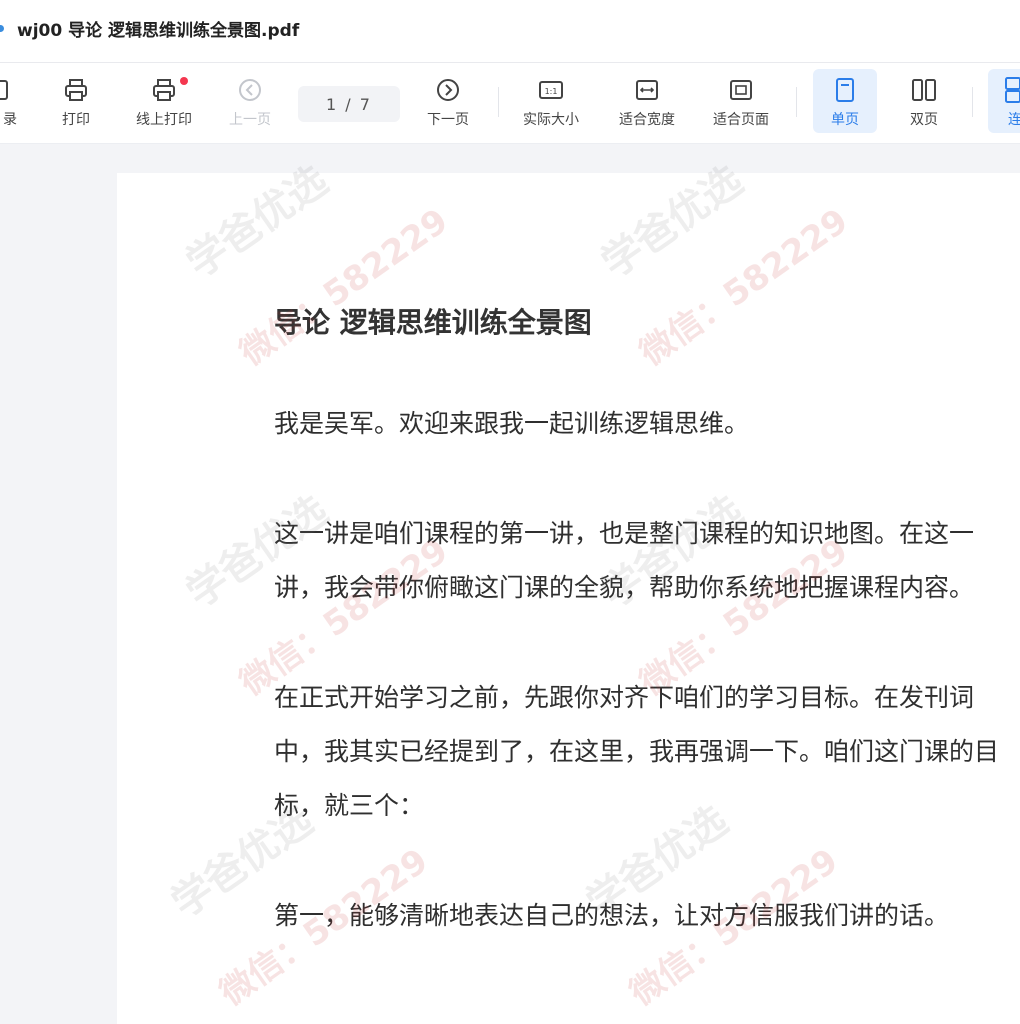  I want to click on actual-size-icon: 1:1, so click(551, 90).